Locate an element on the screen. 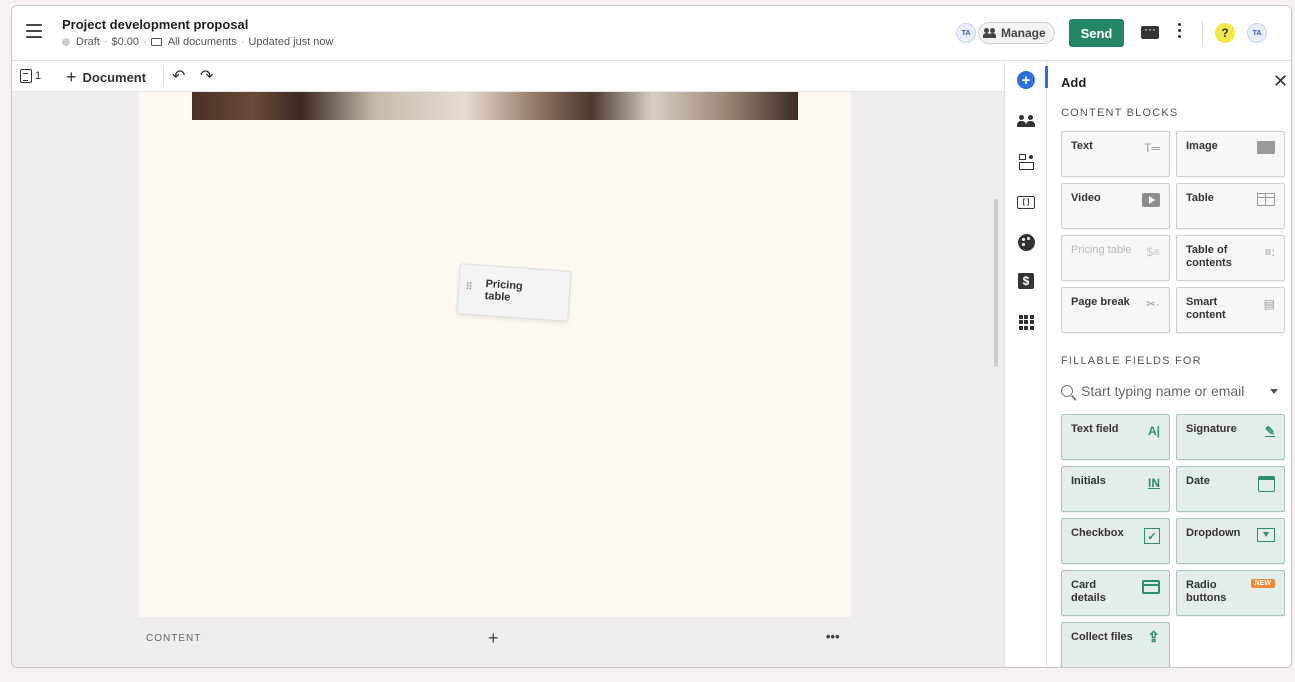 The width and height of the screenshot is (1295, 682). frame-icon: [ ] is located at coordinates (1026, 202).